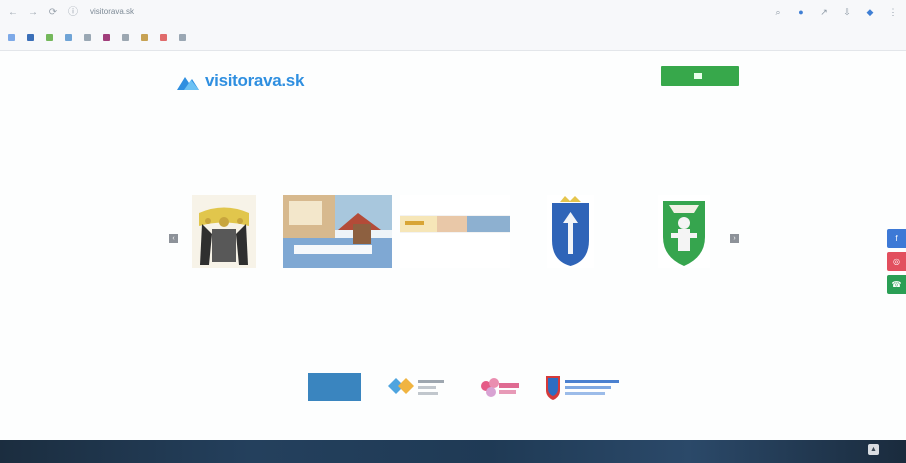 Image resolution: width=906 pixels, height=463 pixels. What do you see at coordinates (173, 238) in the screenshot?
I see `carousel-prev-button: ‹` at bounding box center [173, 238].